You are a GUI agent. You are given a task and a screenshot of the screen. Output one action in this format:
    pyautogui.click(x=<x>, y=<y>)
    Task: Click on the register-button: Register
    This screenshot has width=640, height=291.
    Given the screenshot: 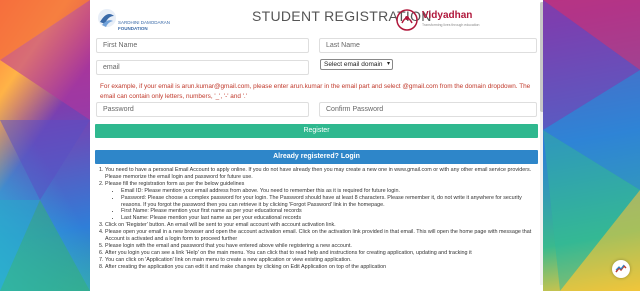 What is the action you would take?
    pyautogui.click(x=316, y=131)
    